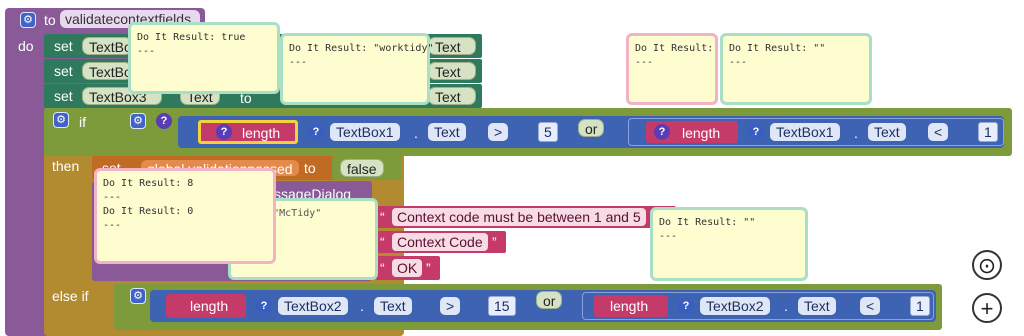 The image size is (1024, 336). I want to click on cond2-help-icon: ?, so click(662, 132).